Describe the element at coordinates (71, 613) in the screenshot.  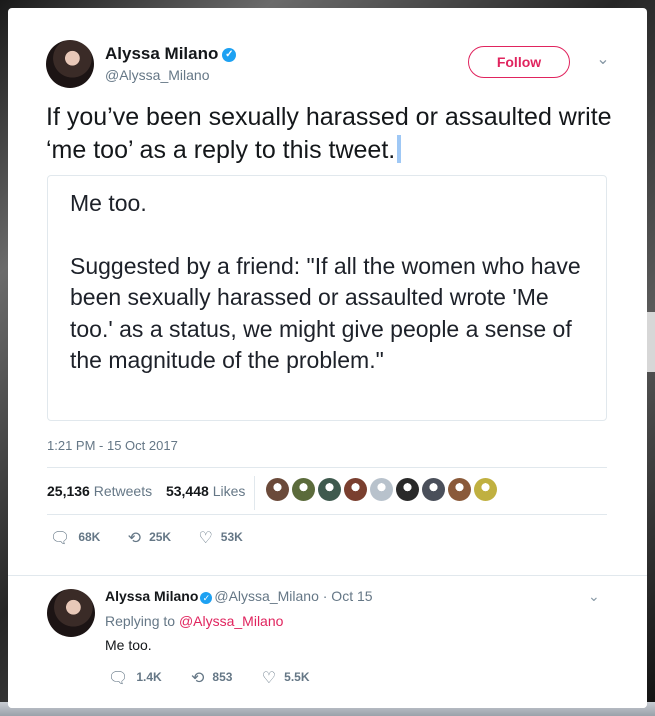
I see `reply-author-avatar` at that location.